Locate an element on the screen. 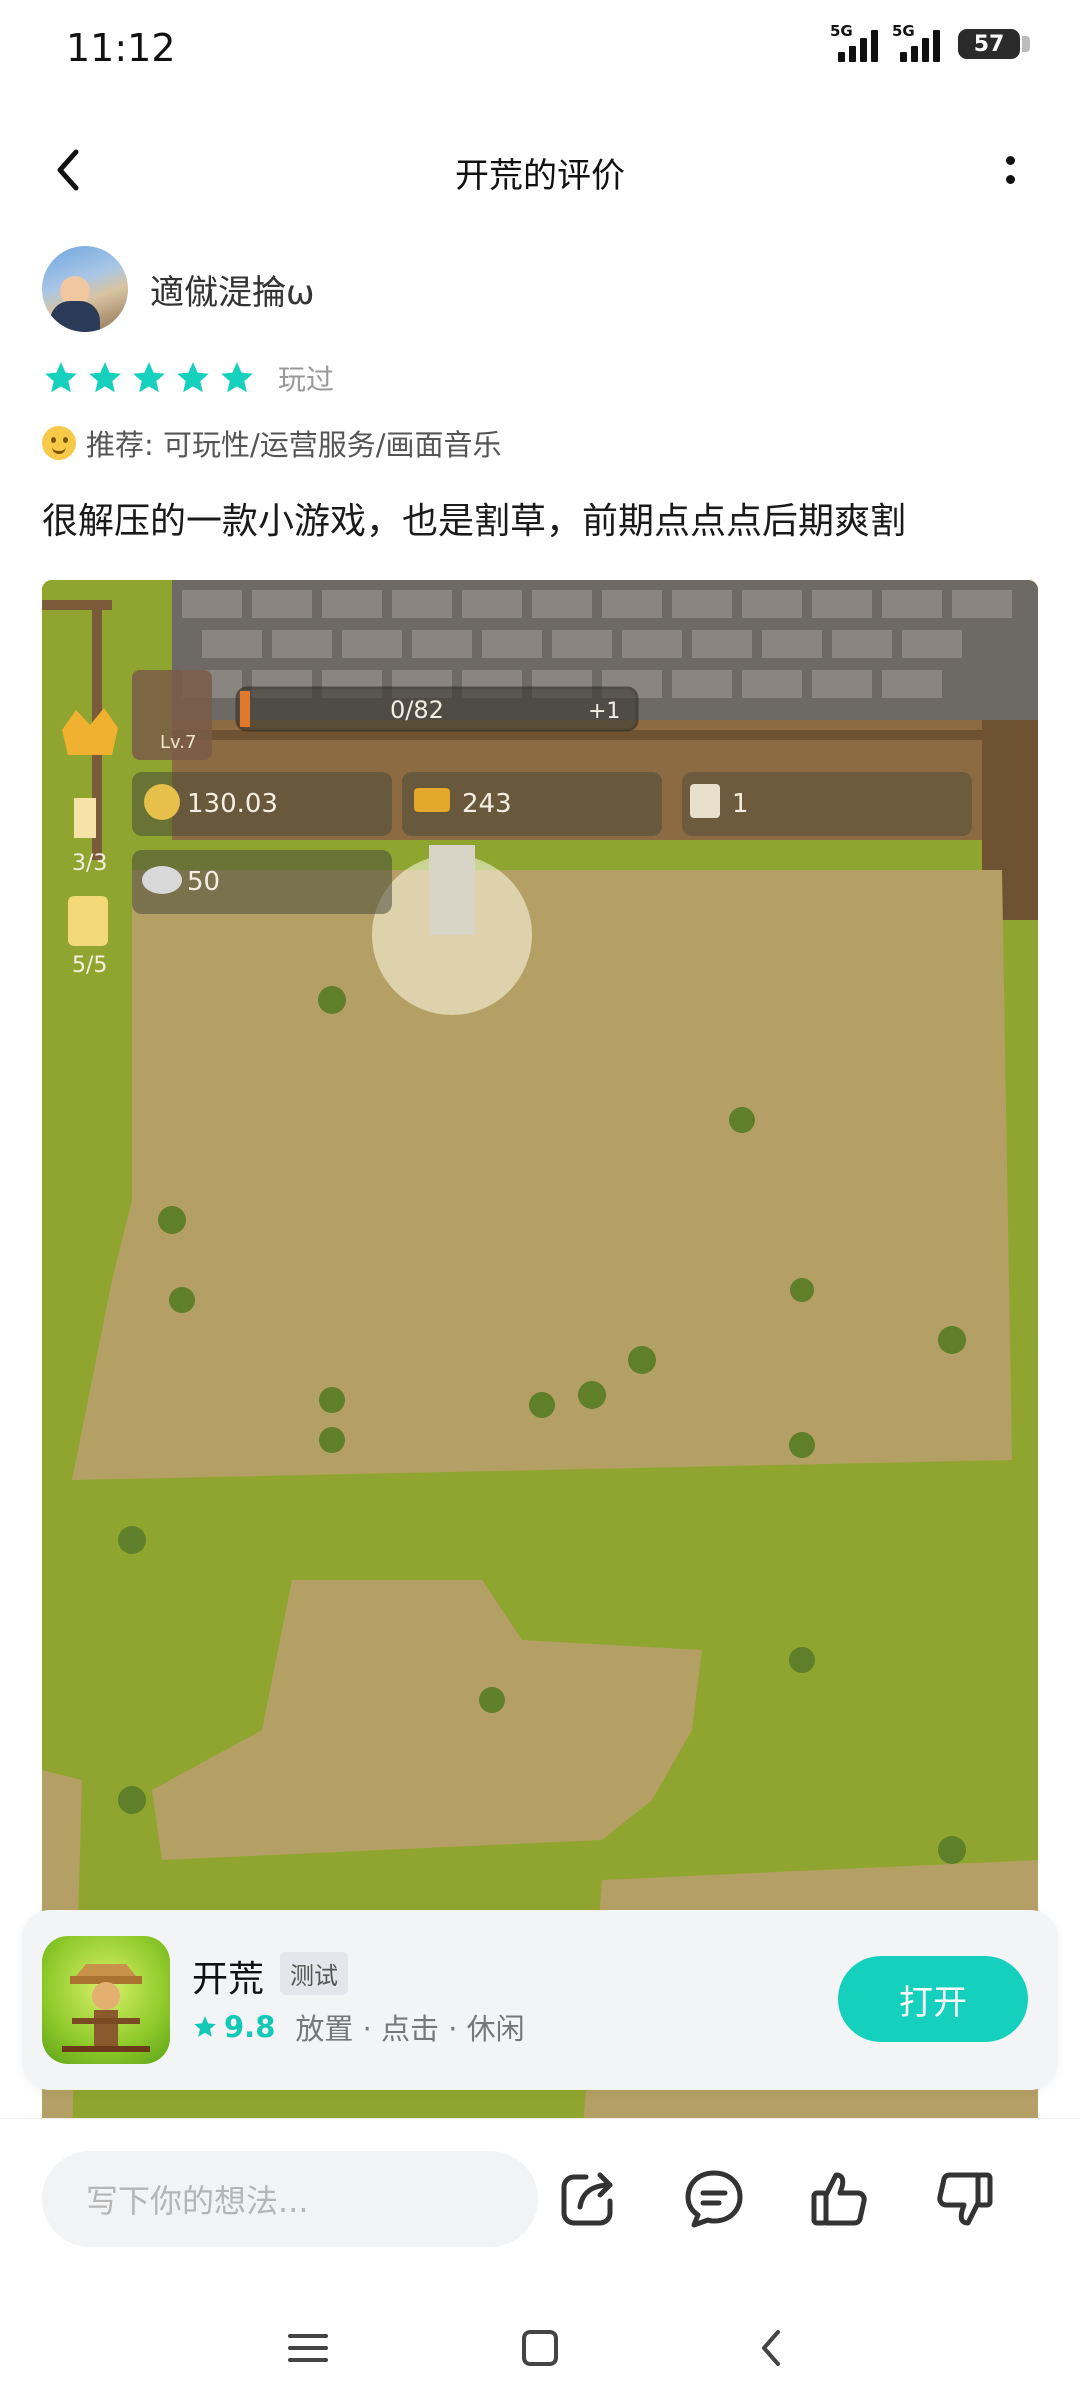  recommend-text: 推荐: 可玩性/运营服务/画面音乐 is located at coordinates (294, 445).